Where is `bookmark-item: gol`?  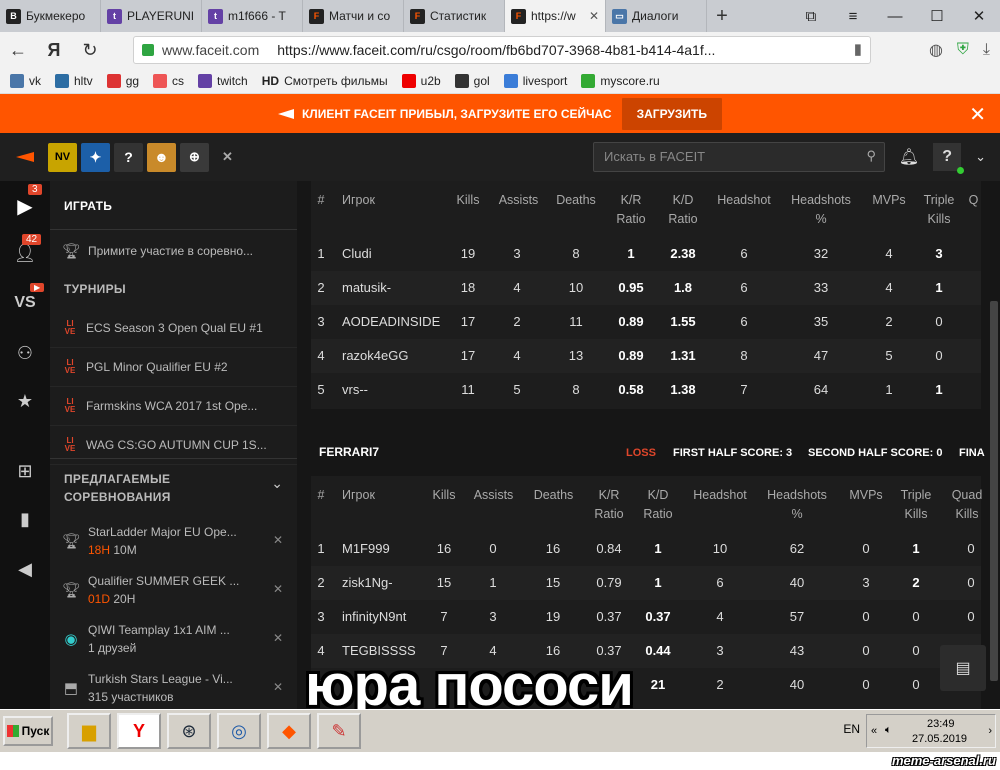 bookmark-item: gol is located at coordinates (472, 80).